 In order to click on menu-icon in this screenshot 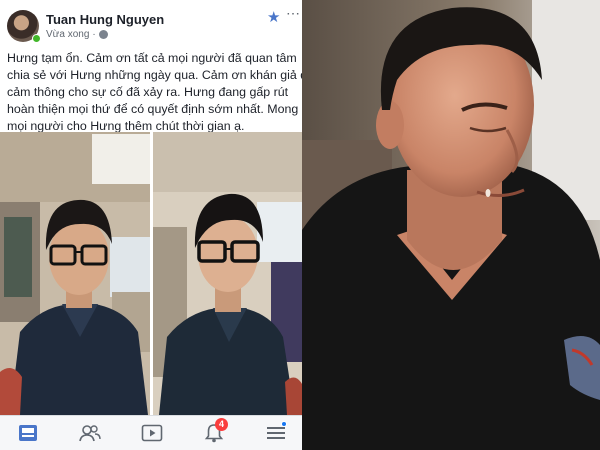, I will do `click(276, 433)`.